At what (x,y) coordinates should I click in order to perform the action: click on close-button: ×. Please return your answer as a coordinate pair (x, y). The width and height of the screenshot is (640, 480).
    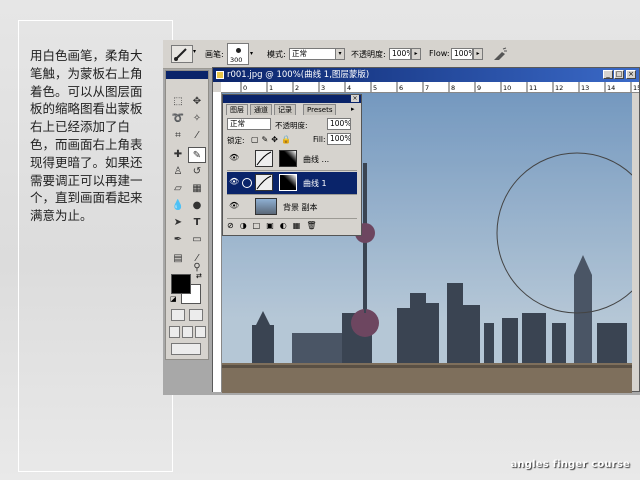
    Looking at the image, I should click on (631, 74).